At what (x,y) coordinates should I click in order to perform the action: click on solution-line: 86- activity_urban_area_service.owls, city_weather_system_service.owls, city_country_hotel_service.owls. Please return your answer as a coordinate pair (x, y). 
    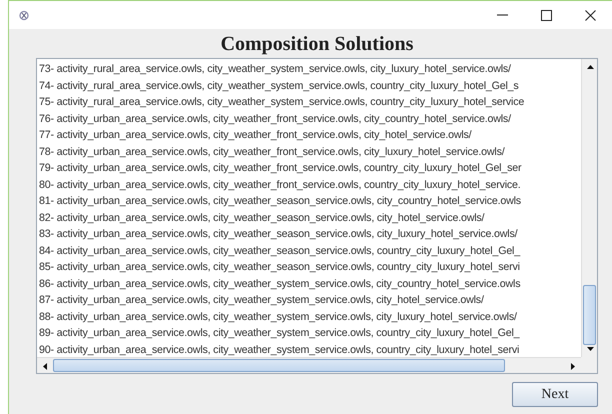
    Looking at the image, I should click on (280, 284).